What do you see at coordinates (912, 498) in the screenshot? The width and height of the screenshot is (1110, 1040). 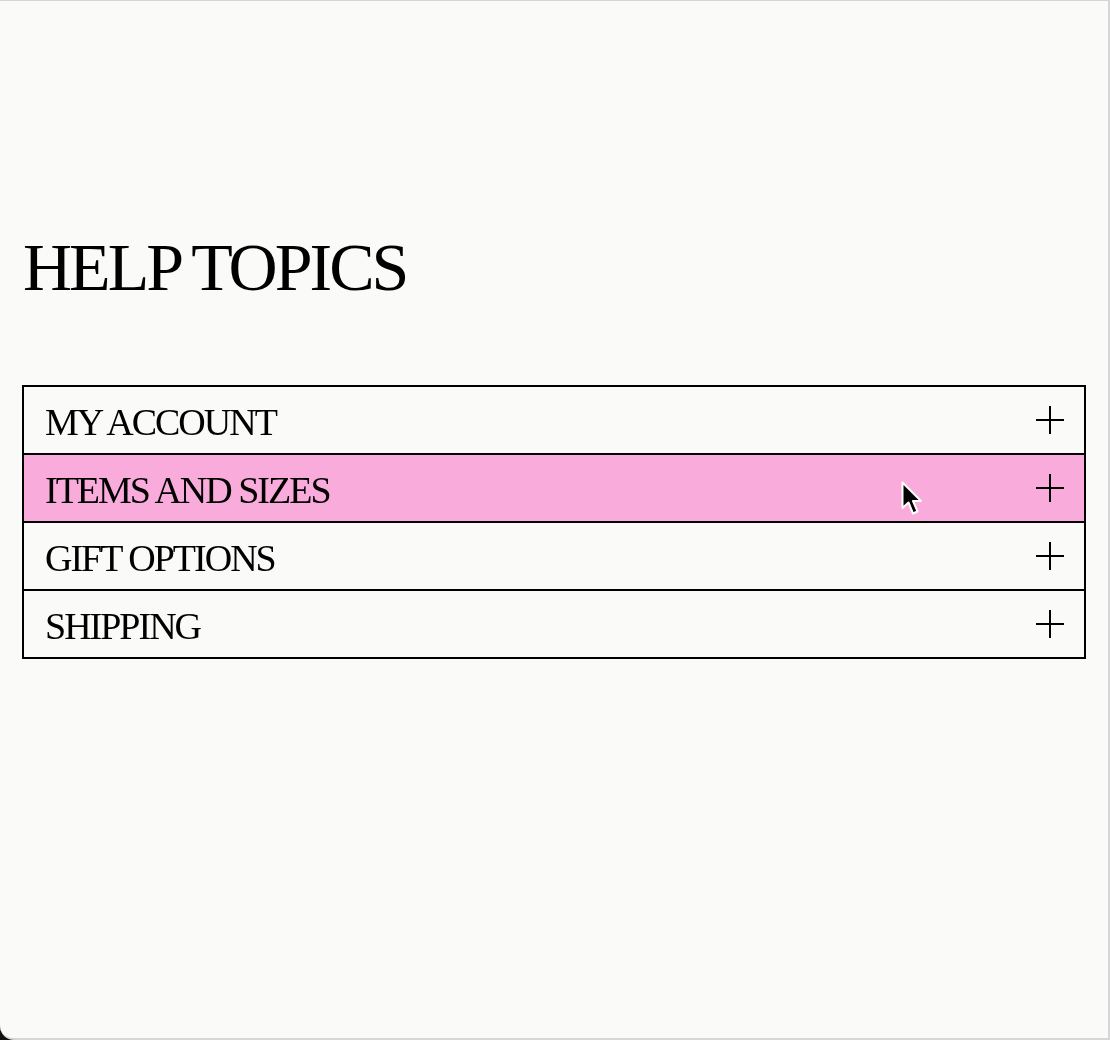 I see `mouse-pointer-icon` at bounding box center [912, 498].